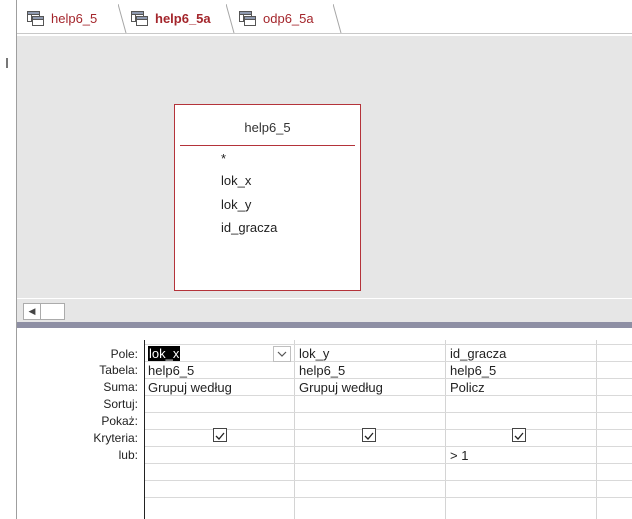 This screenshot has height=519, width=632. Describe the element at coordinates (314, 353) in the screenshot. I see `grid-cell-pole-2: lok_y` at that location.